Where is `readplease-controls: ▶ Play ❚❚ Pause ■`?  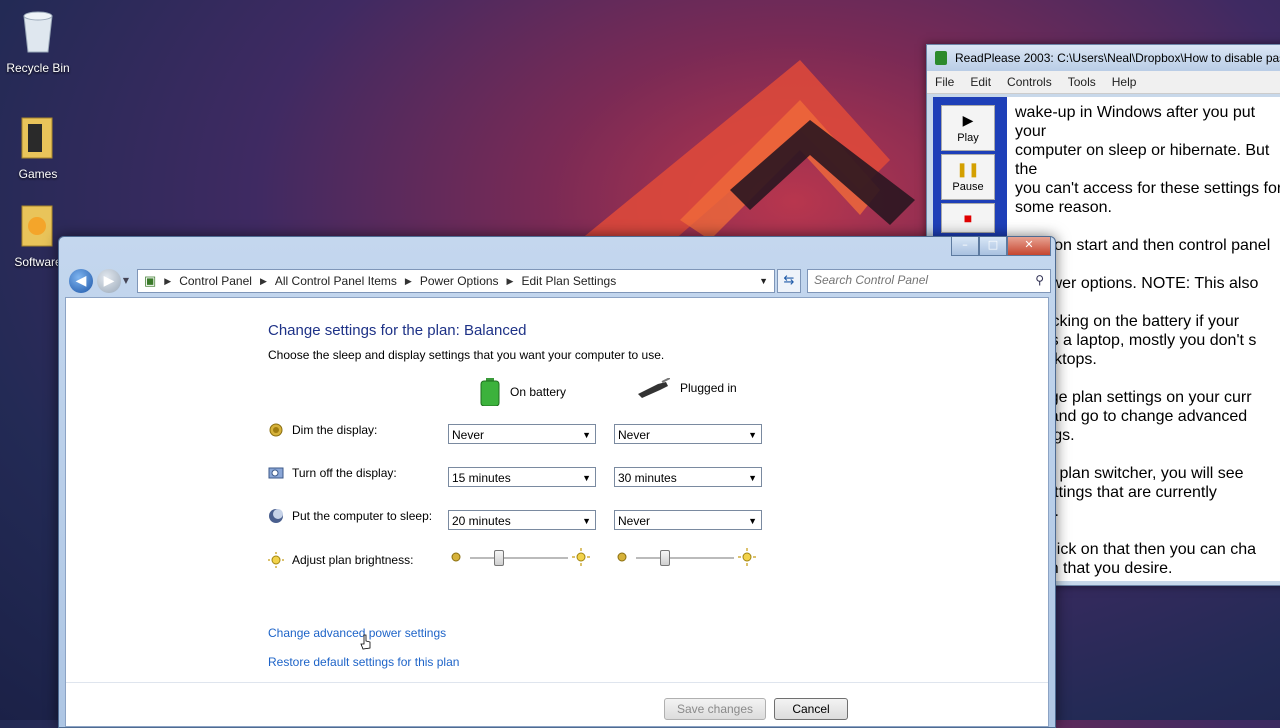
readplease-controls: ▶ Play ❚❚ Pause ■ is located at coordinates (968, 170).